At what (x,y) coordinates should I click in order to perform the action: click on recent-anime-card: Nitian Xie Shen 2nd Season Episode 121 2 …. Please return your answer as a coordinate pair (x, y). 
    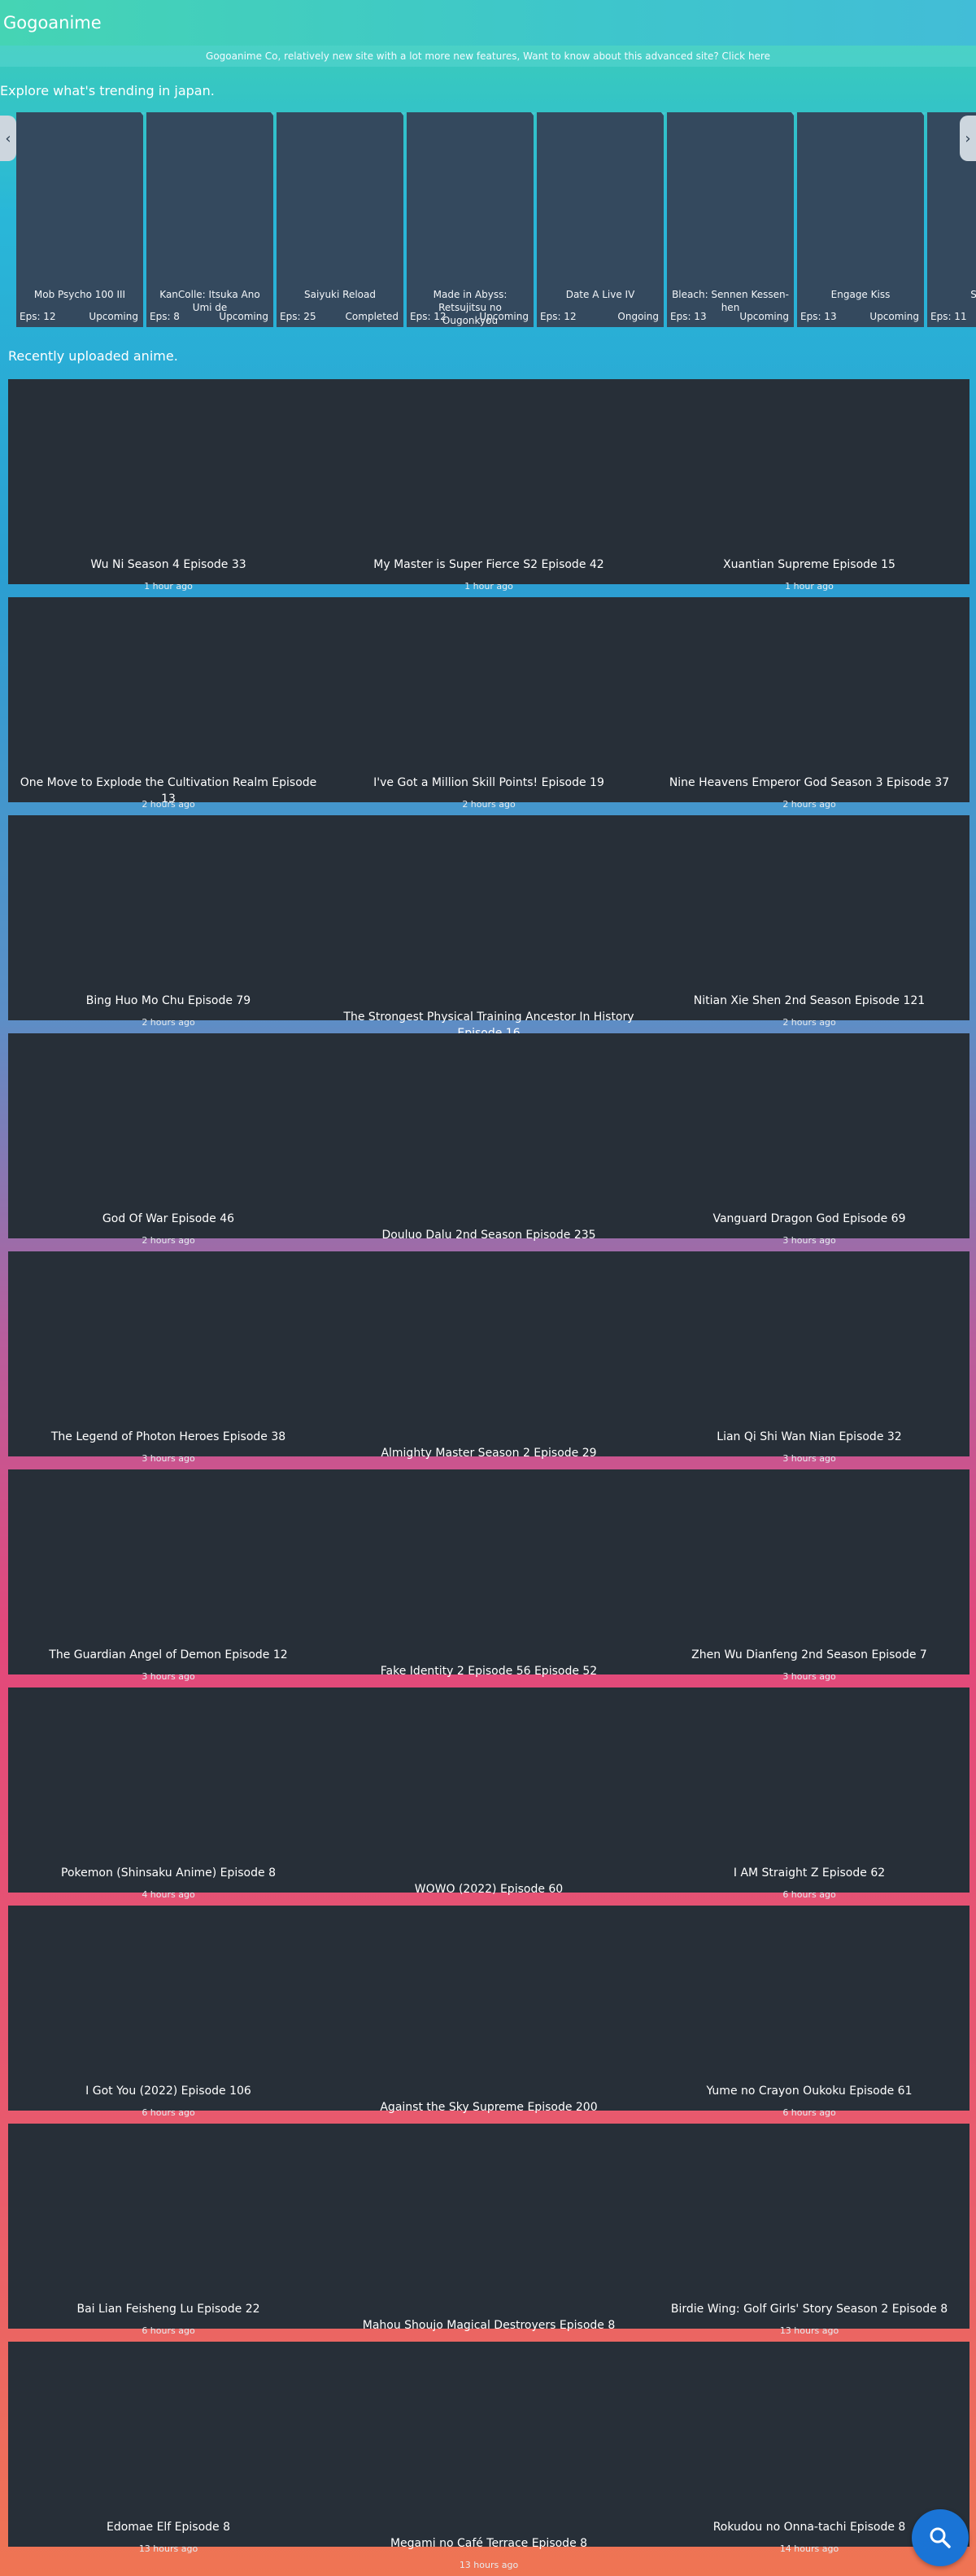
    Looking at the image, I should click on (809, 921).